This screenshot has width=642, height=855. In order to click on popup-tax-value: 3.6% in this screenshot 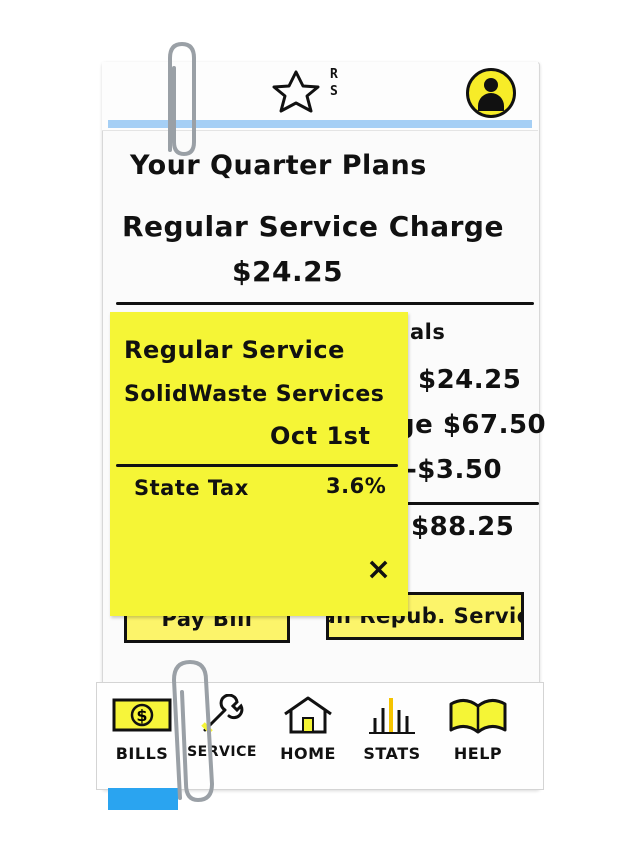, I will do `click(356, 486)`.